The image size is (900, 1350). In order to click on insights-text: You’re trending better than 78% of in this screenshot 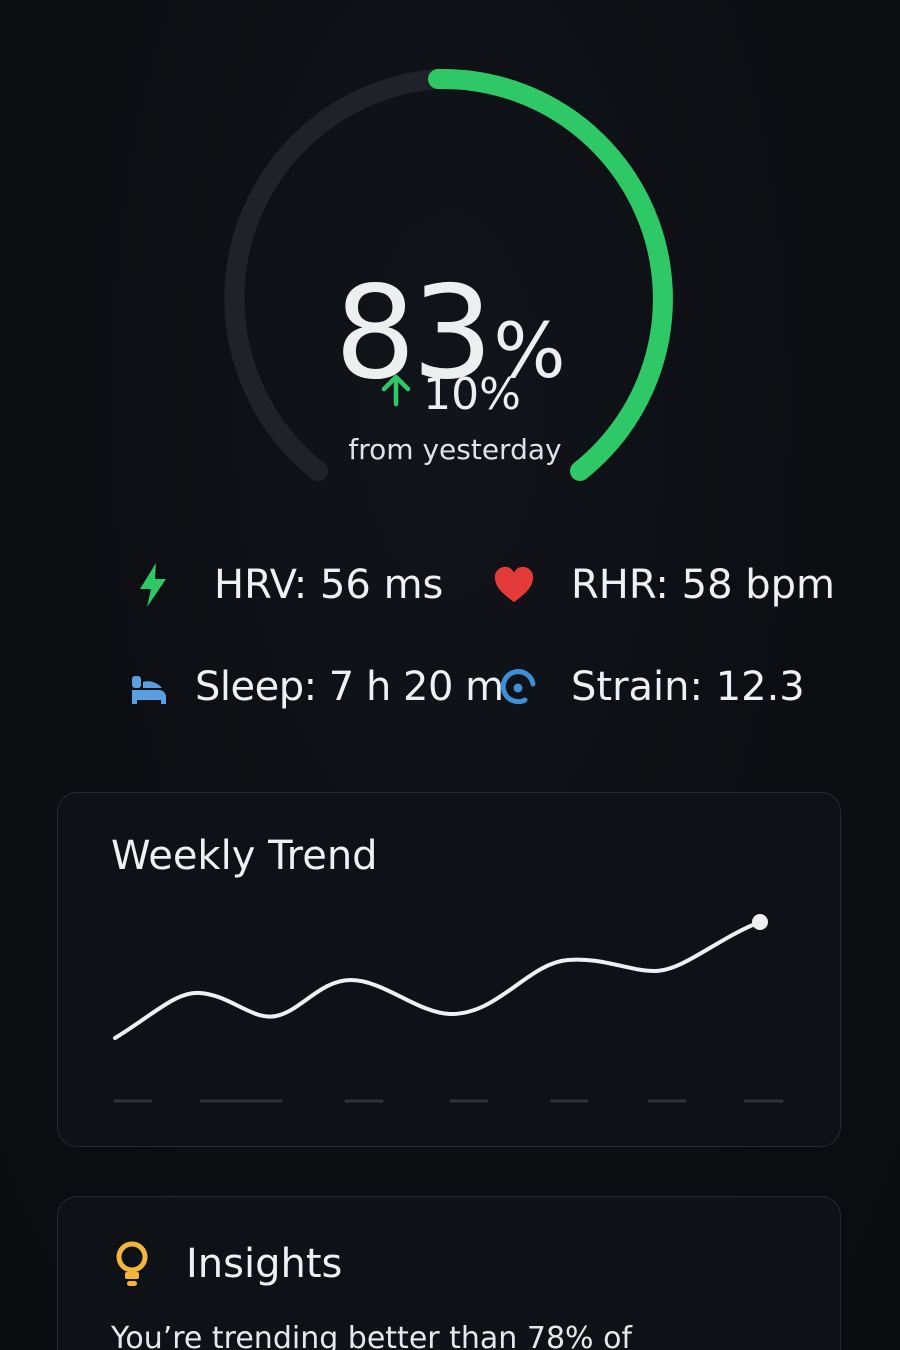, I will do `click(371, 1335)`.